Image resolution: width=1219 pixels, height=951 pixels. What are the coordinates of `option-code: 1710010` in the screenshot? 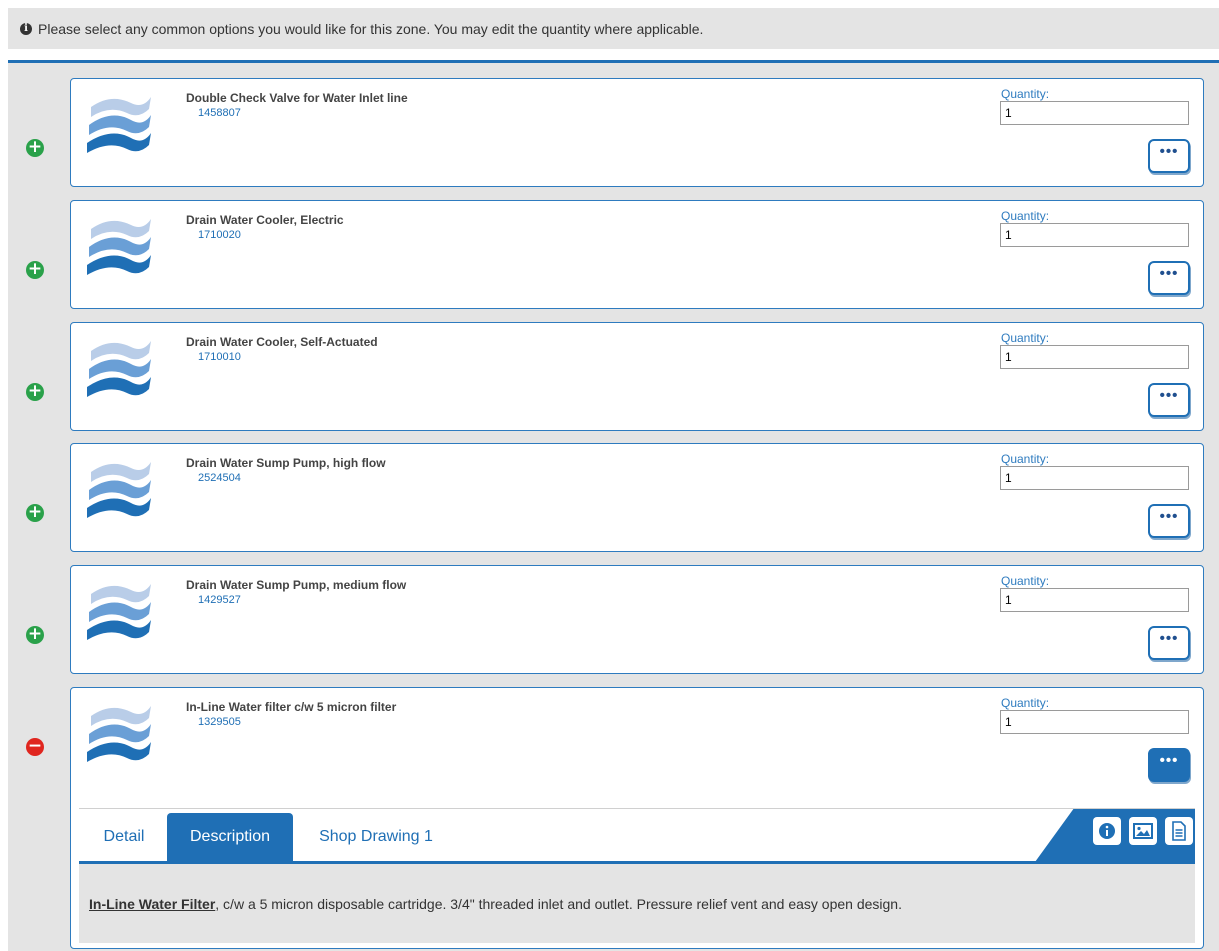 It's located at (219, 357).